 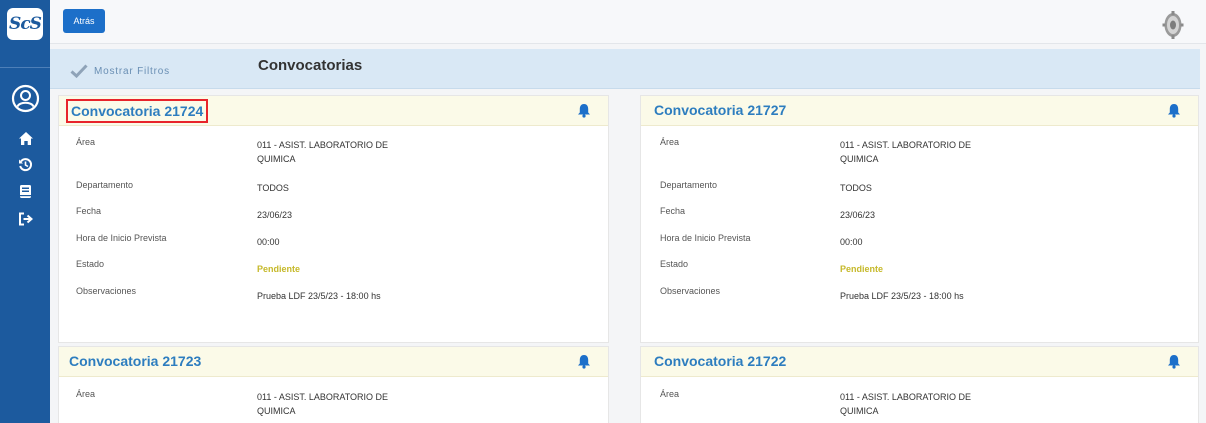 I want to click on filter-bar: Mostrar Filtros Convocatorias, so click(x=625, y=69).